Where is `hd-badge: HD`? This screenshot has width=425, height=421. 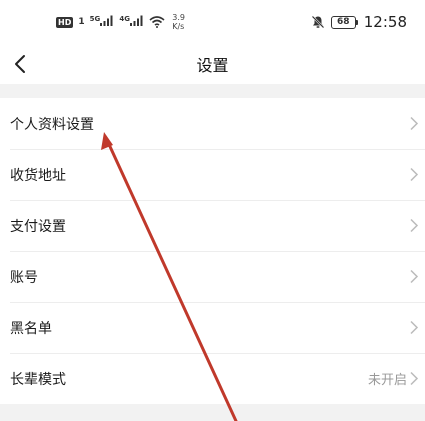 hd-badge: HD is located at coordinates (65, 22).